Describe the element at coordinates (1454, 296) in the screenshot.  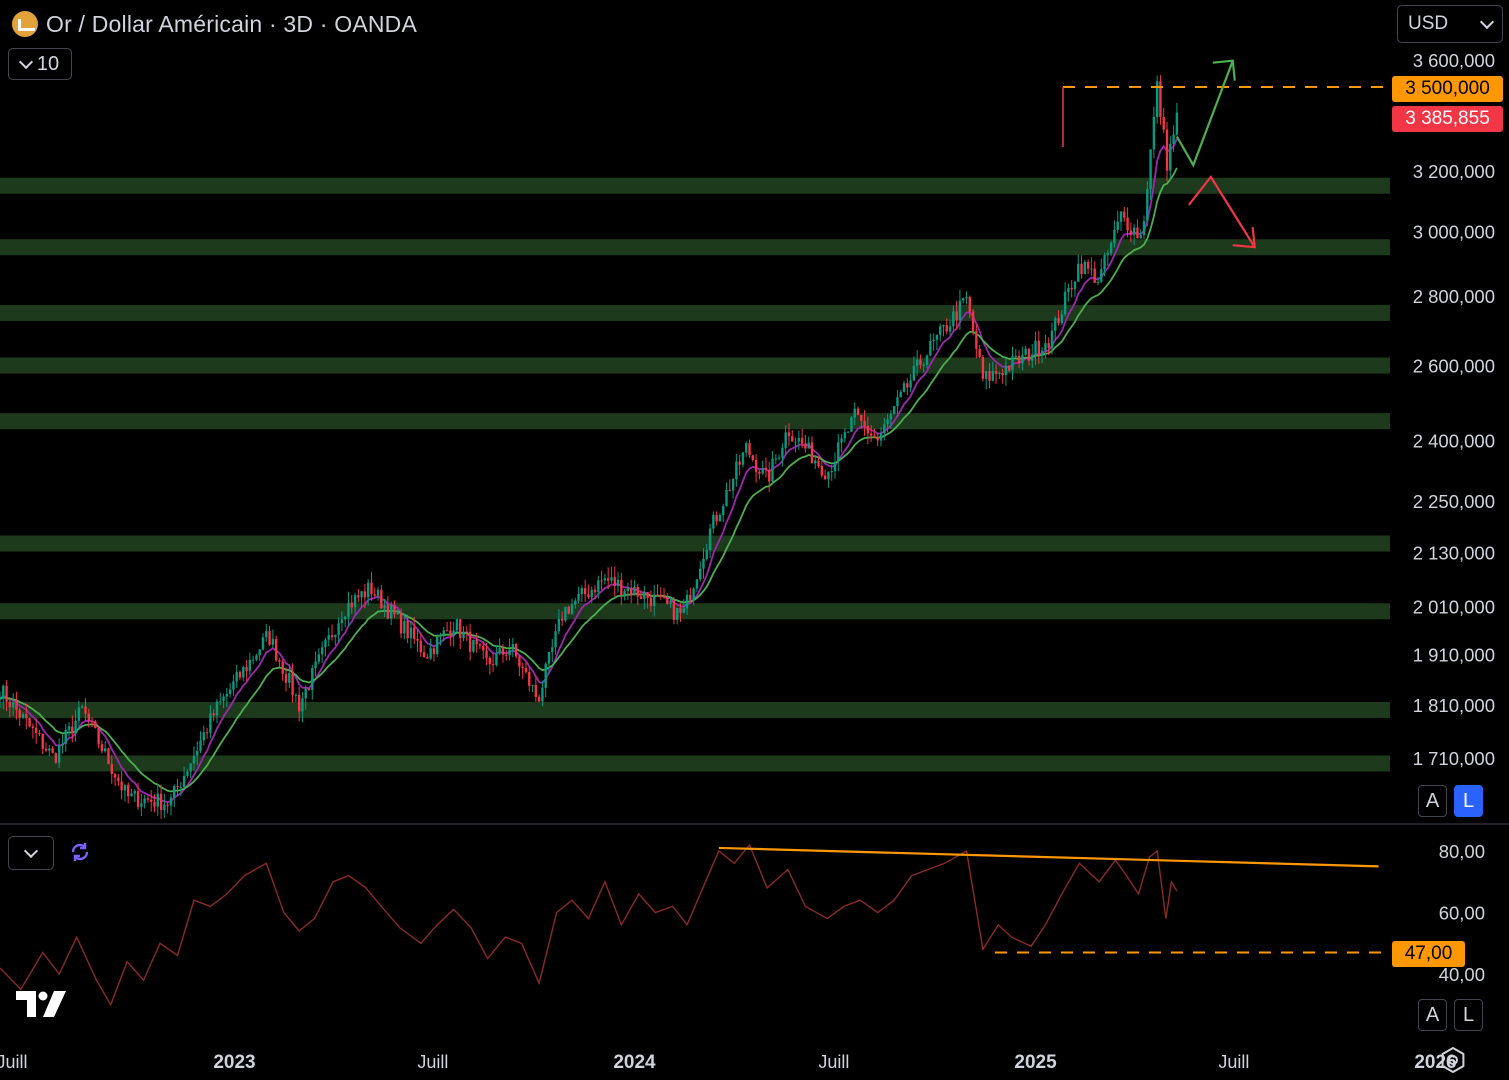
I see `price-tick-label: 2 800,000` at that location.